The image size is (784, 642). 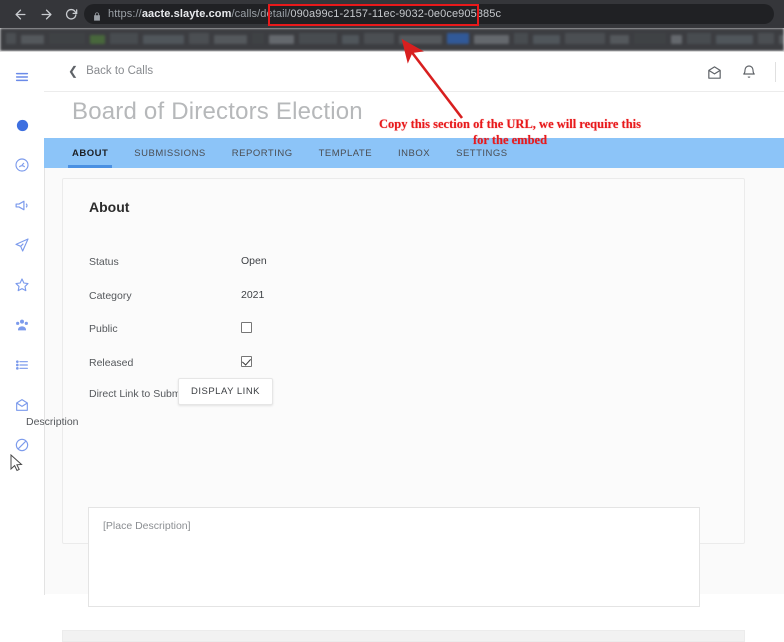 I want to click on tab-about: ABOUT, so click(x=90, y=153).